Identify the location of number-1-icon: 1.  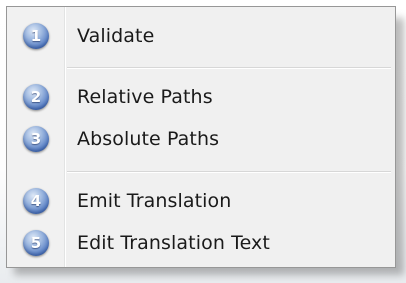
(36, 36).